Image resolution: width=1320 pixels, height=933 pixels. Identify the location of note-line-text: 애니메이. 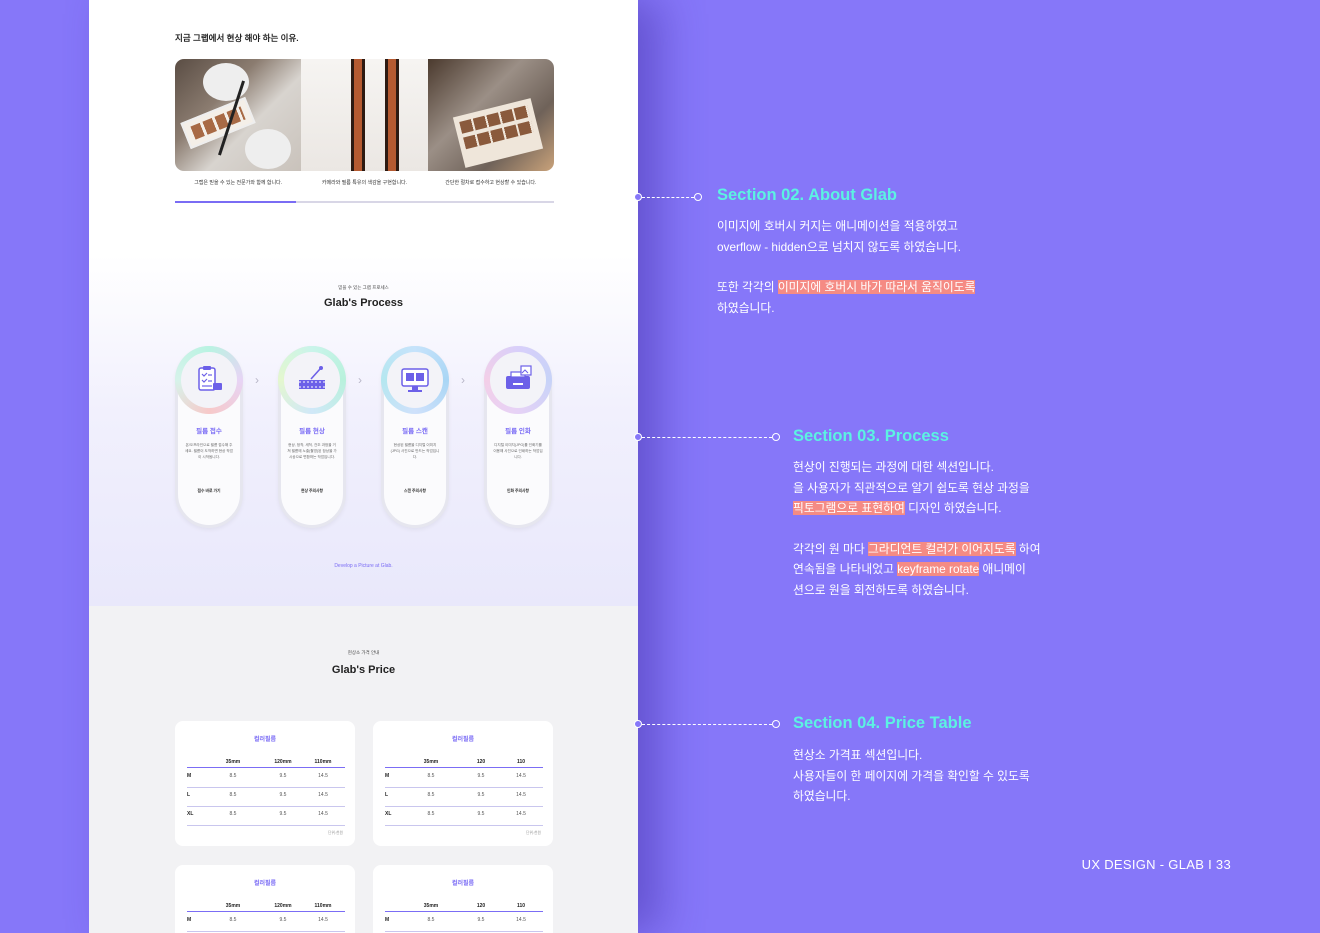
(1002, 569).